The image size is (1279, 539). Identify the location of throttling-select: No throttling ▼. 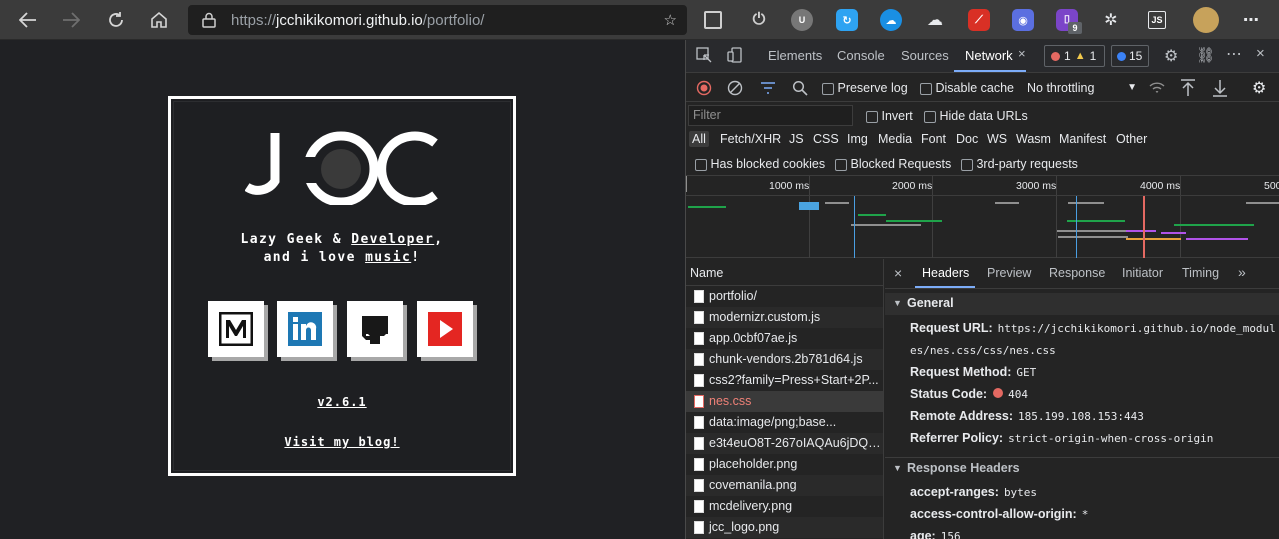
(1082, 88).